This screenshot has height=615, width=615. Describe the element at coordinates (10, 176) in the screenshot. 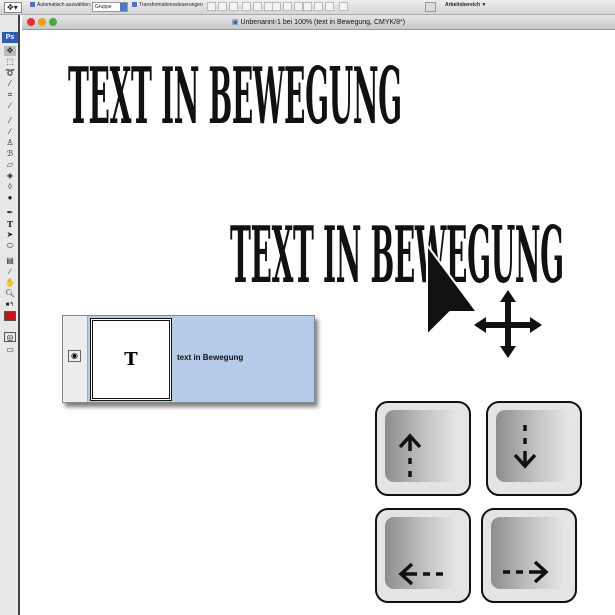

I see `paint-bucket-tool-icon: ◈` at that location.